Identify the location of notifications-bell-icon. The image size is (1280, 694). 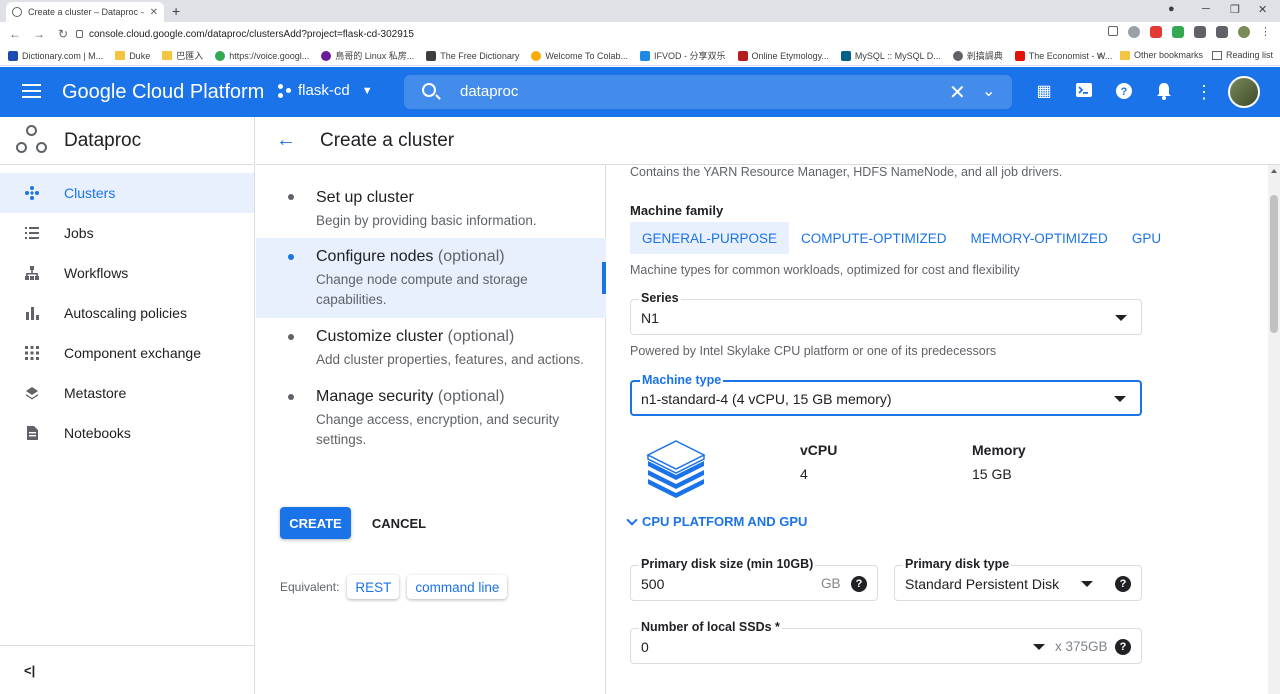
(1164, 92).